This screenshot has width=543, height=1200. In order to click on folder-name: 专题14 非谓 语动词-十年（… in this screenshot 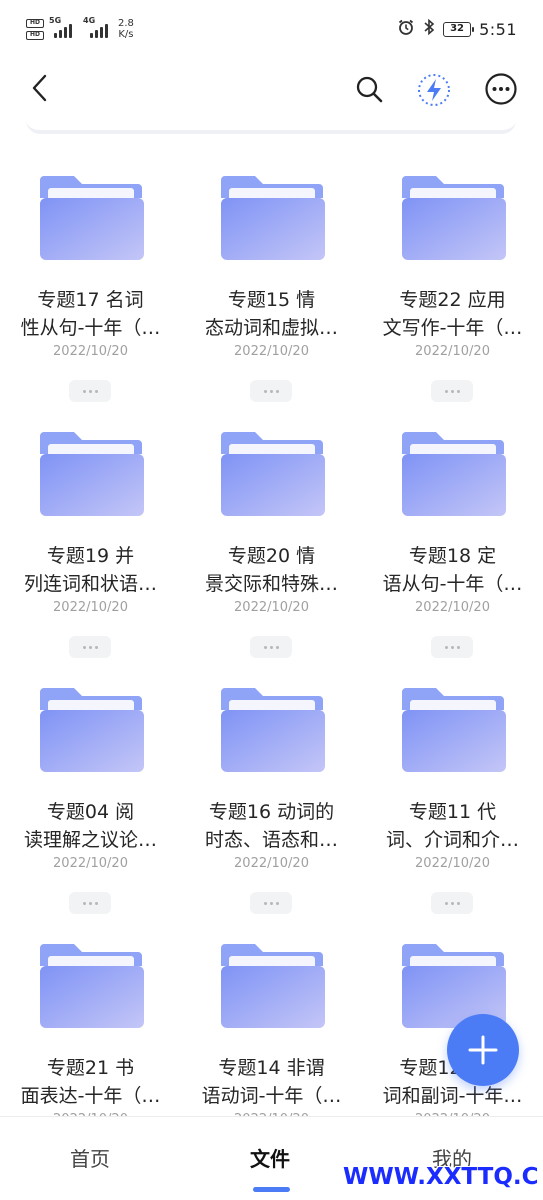, I will do `click(271, 1082)`.